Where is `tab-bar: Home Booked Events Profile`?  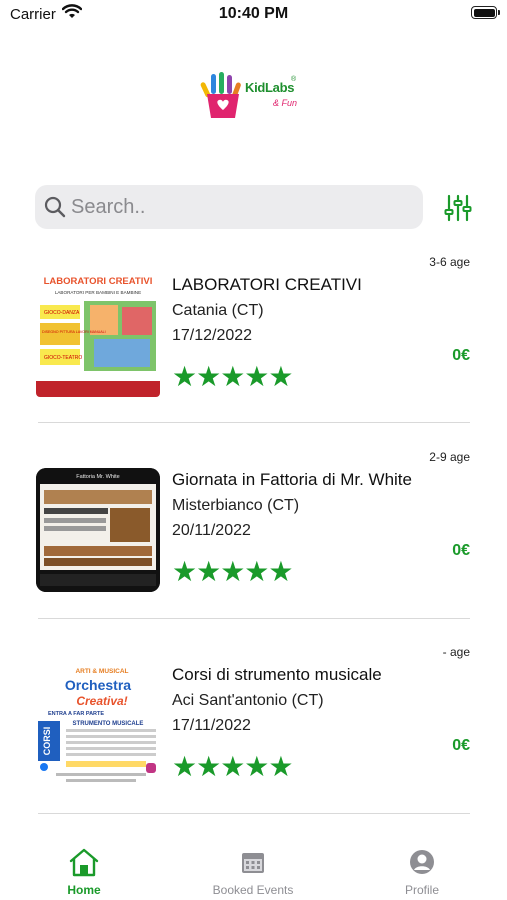
tab-bar: Home Booked Events Profile is located at coordinates (253, 866).